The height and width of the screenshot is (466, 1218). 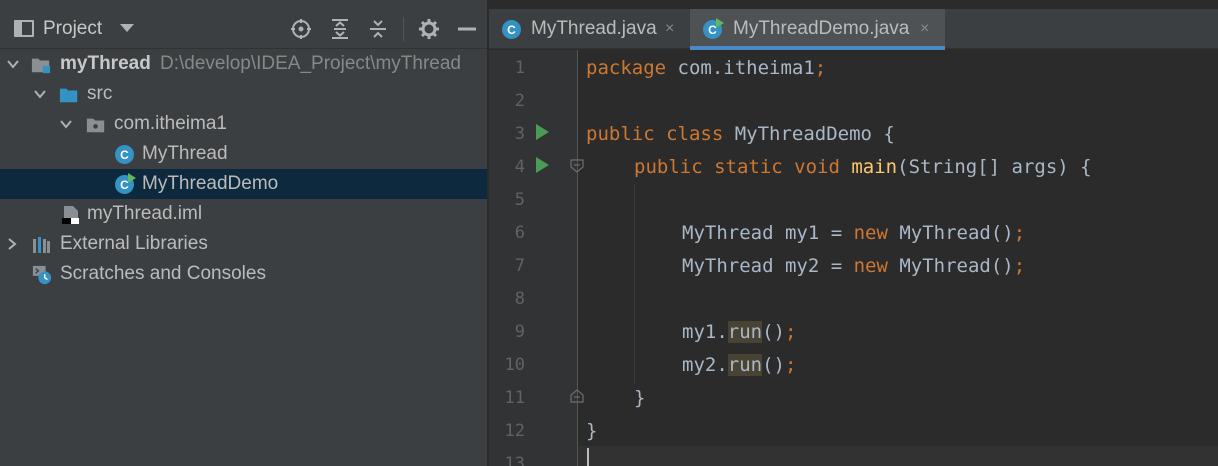 I want to click on project-panel-header: Project, so click(x=243, y=29).